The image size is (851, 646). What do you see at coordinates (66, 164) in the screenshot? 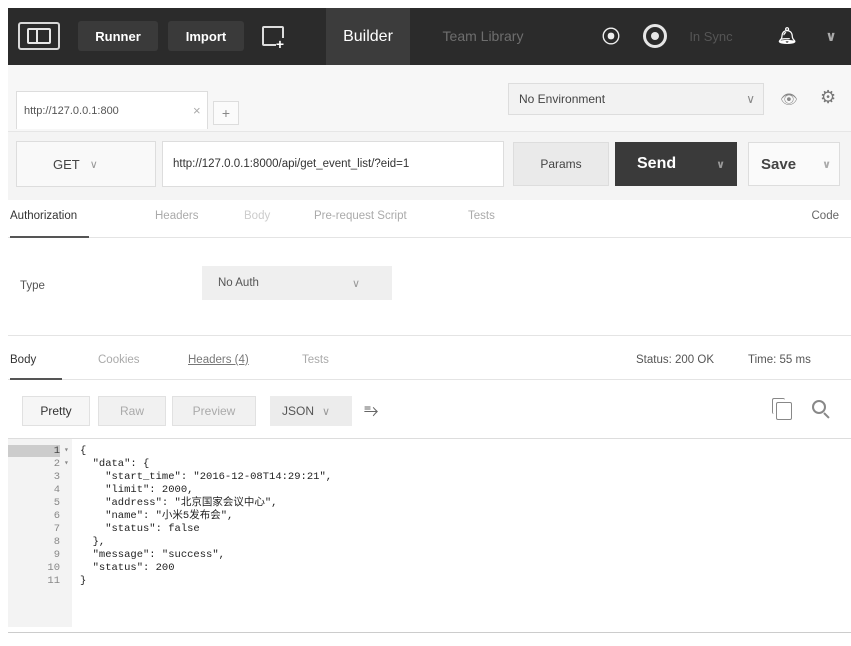
I see `method-value: GET` at bounding box center [66, 164].